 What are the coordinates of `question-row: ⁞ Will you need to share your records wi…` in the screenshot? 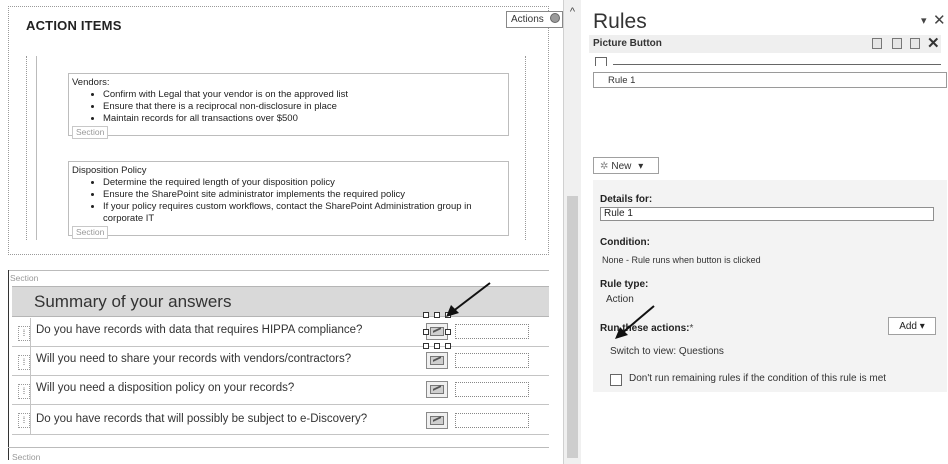 It's located at (280, 361).